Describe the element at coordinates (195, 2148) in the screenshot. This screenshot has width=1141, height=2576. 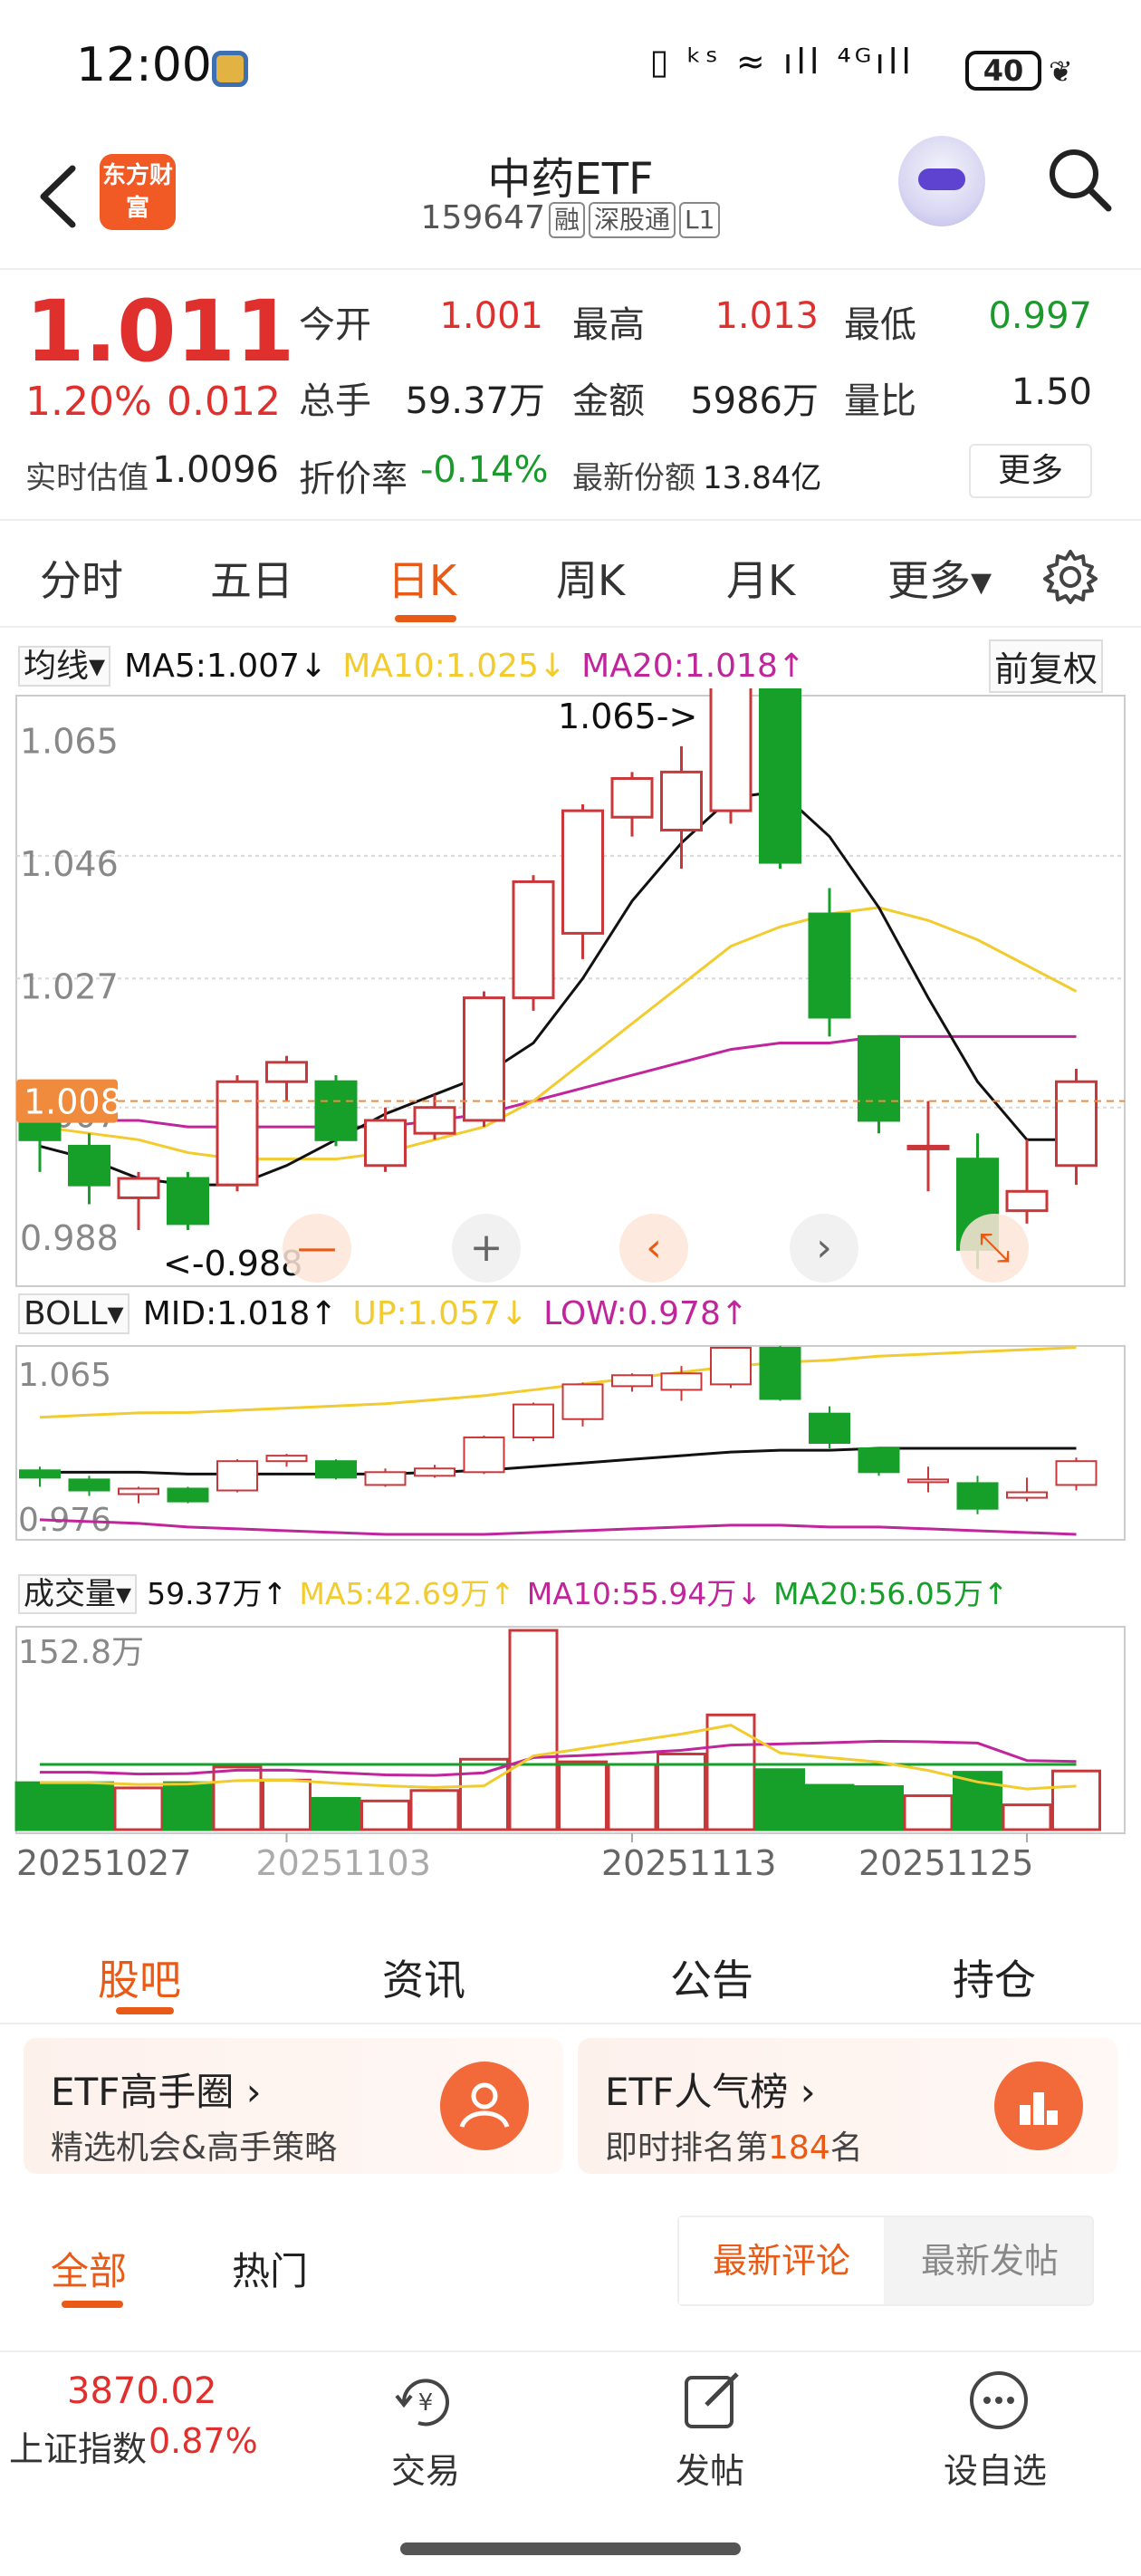
I see `card1-sub: 精选机会&高手策略` at that location.